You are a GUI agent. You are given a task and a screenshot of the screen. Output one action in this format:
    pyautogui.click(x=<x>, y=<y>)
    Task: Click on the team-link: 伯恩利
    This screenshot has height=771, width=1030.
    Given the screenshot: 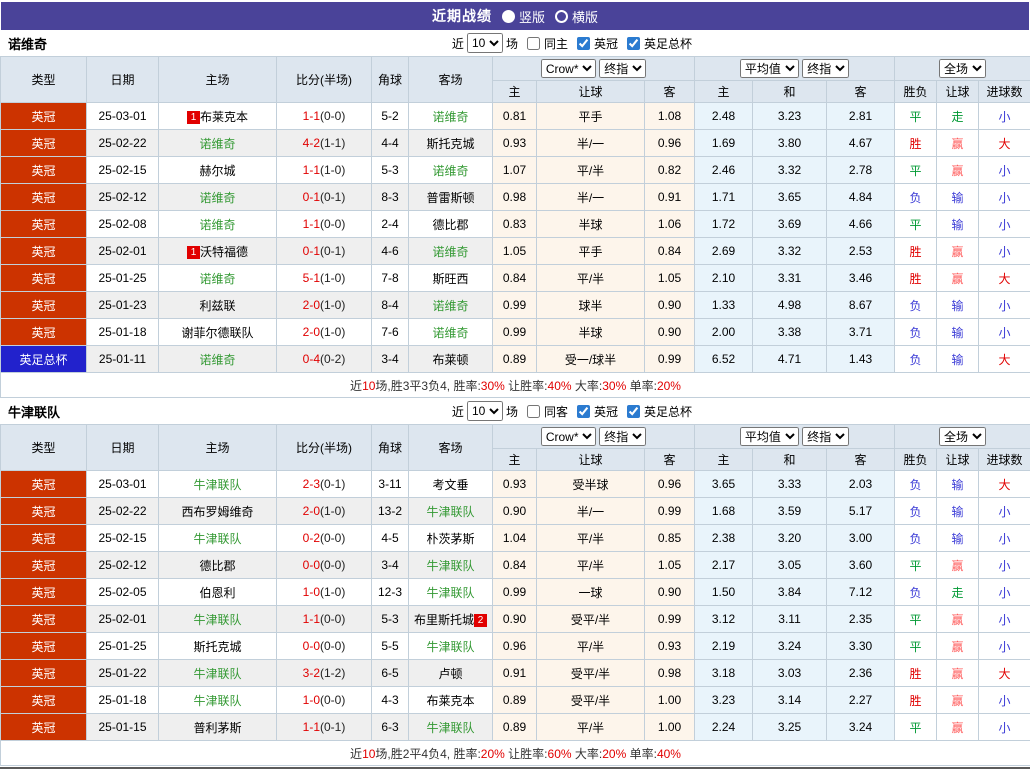 What is the action you would take?
    pyautogui.click(x=217, y=593)
    